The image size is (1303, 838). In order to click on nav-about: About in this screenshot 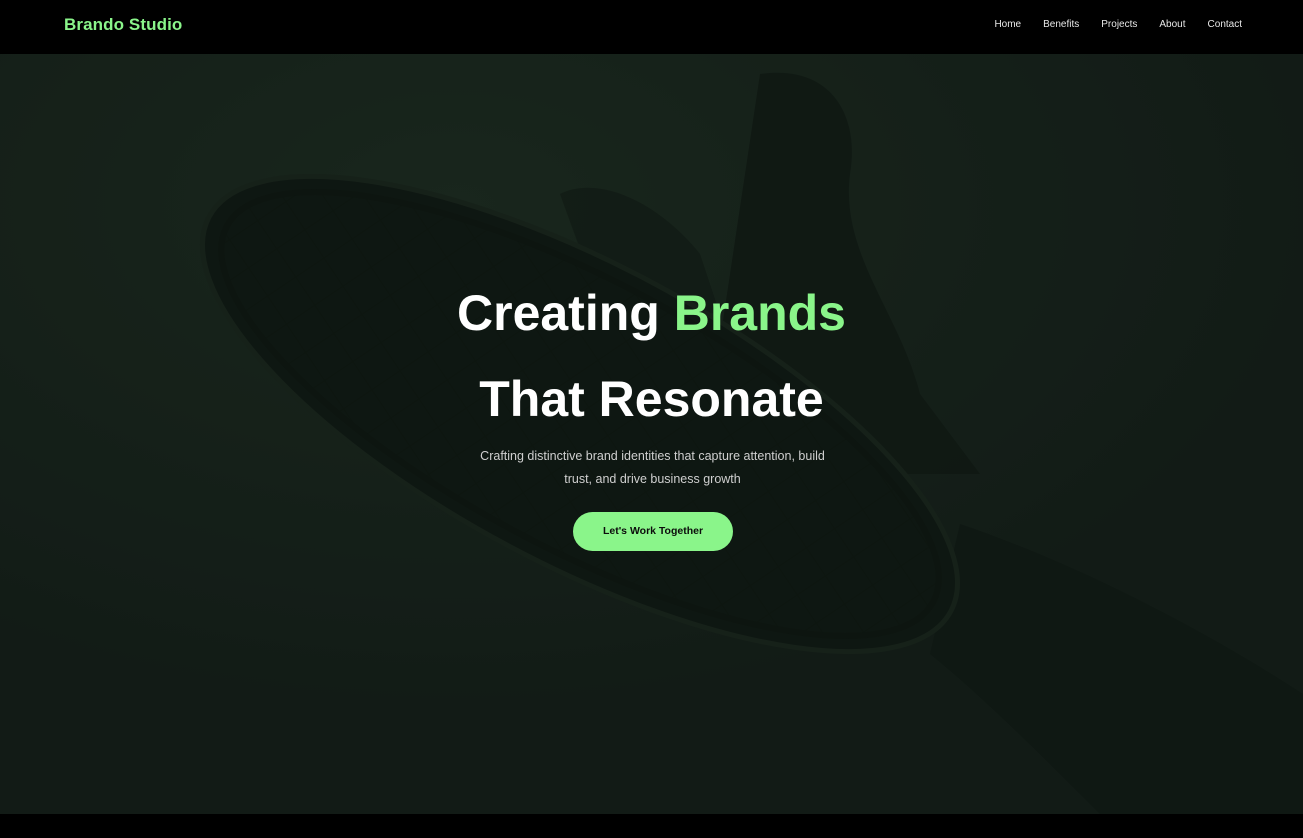, I will do `click(1172, 24)`.